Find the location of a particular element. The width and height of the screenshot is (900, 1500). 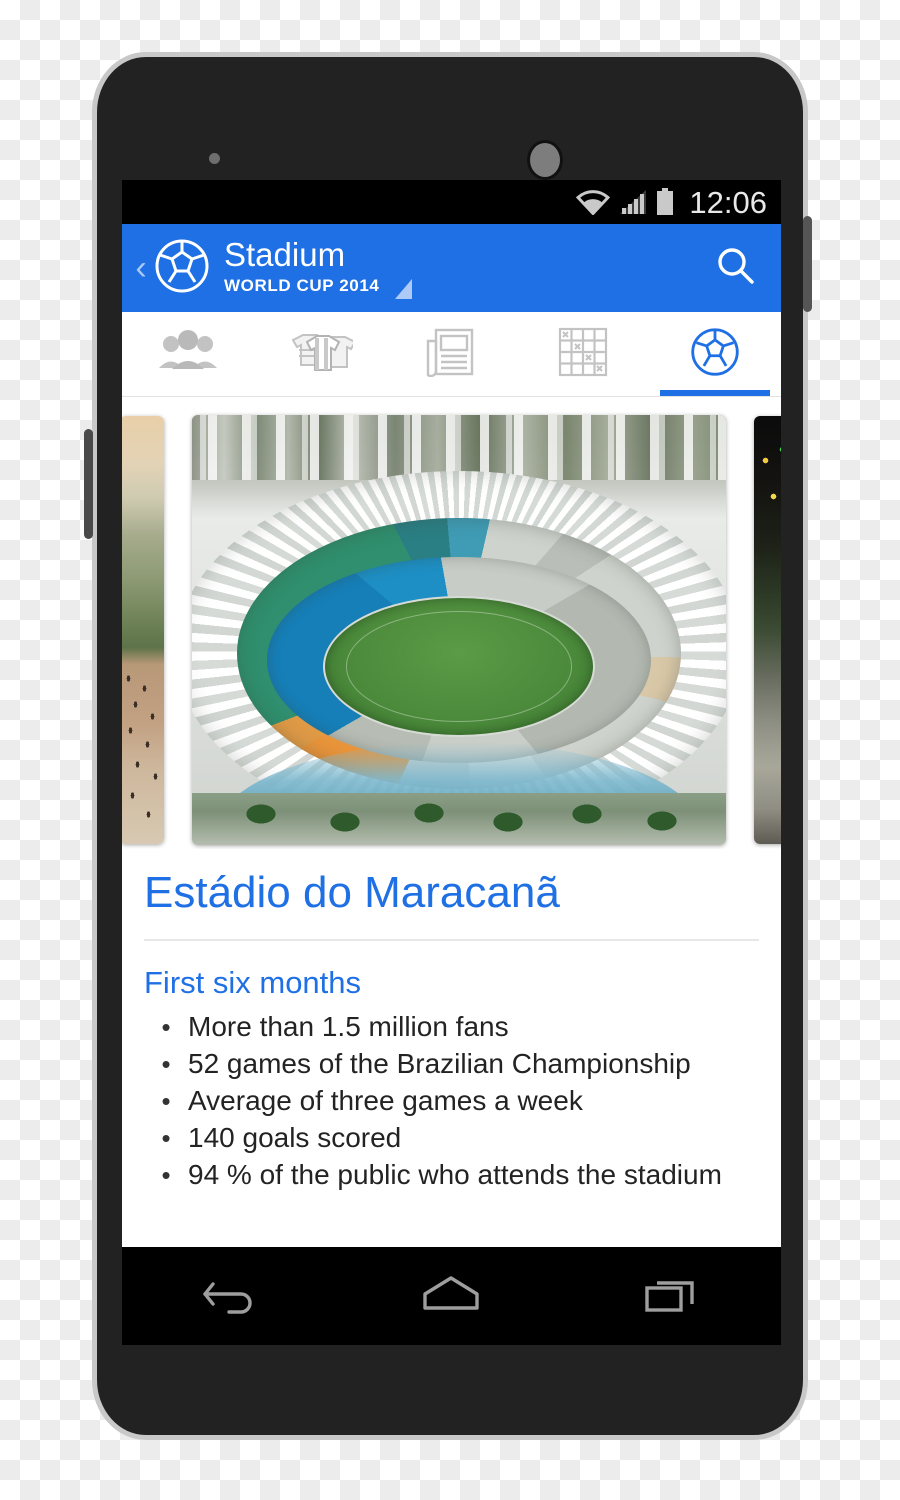

app-bar-title-group: Stadium WORLD CUP 2014 is located at coordinates (465, 268).